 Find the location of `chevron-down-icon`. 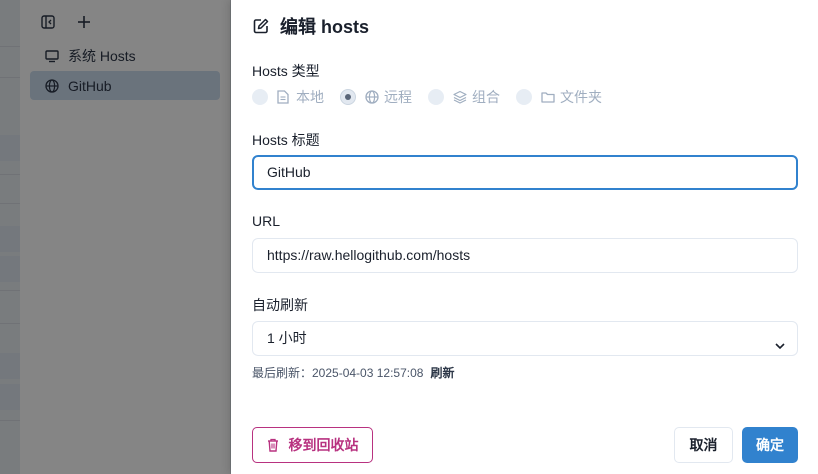

chevron-down-icon is located at coordinates (780, 341).